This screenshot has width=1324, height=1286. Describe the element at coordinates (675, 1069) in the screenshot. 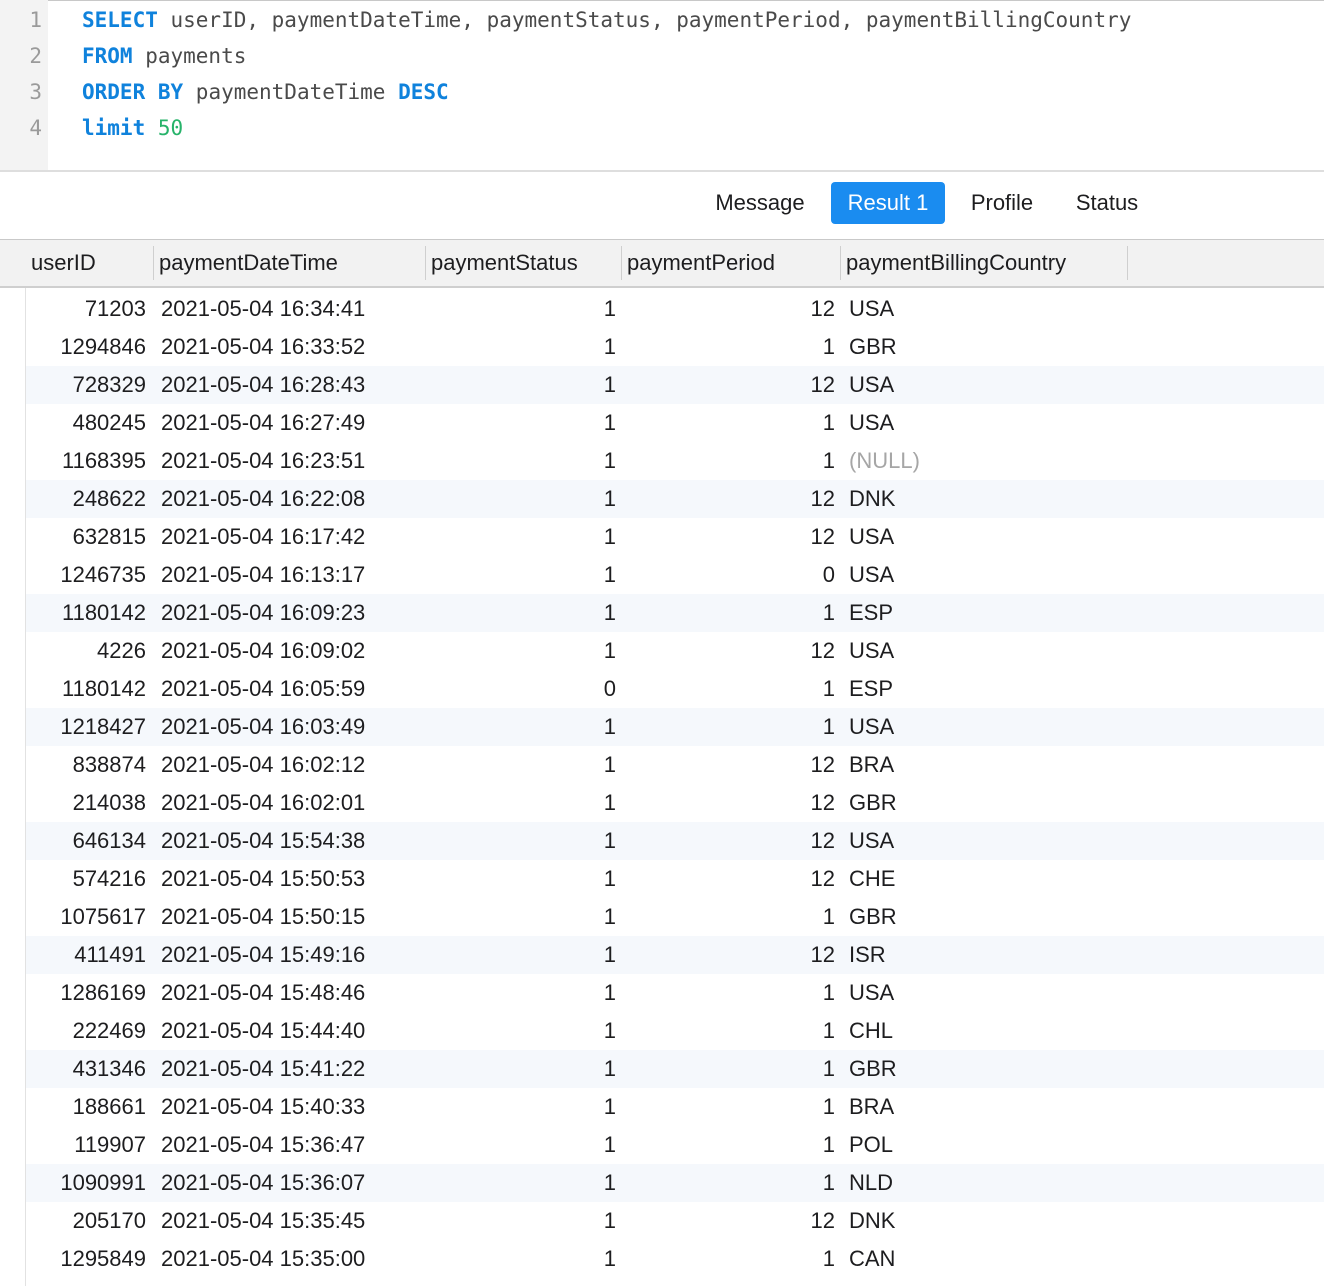

I see `table-row: 431346 2021-05-04 15:41:22 1 1 GBR` at that location.